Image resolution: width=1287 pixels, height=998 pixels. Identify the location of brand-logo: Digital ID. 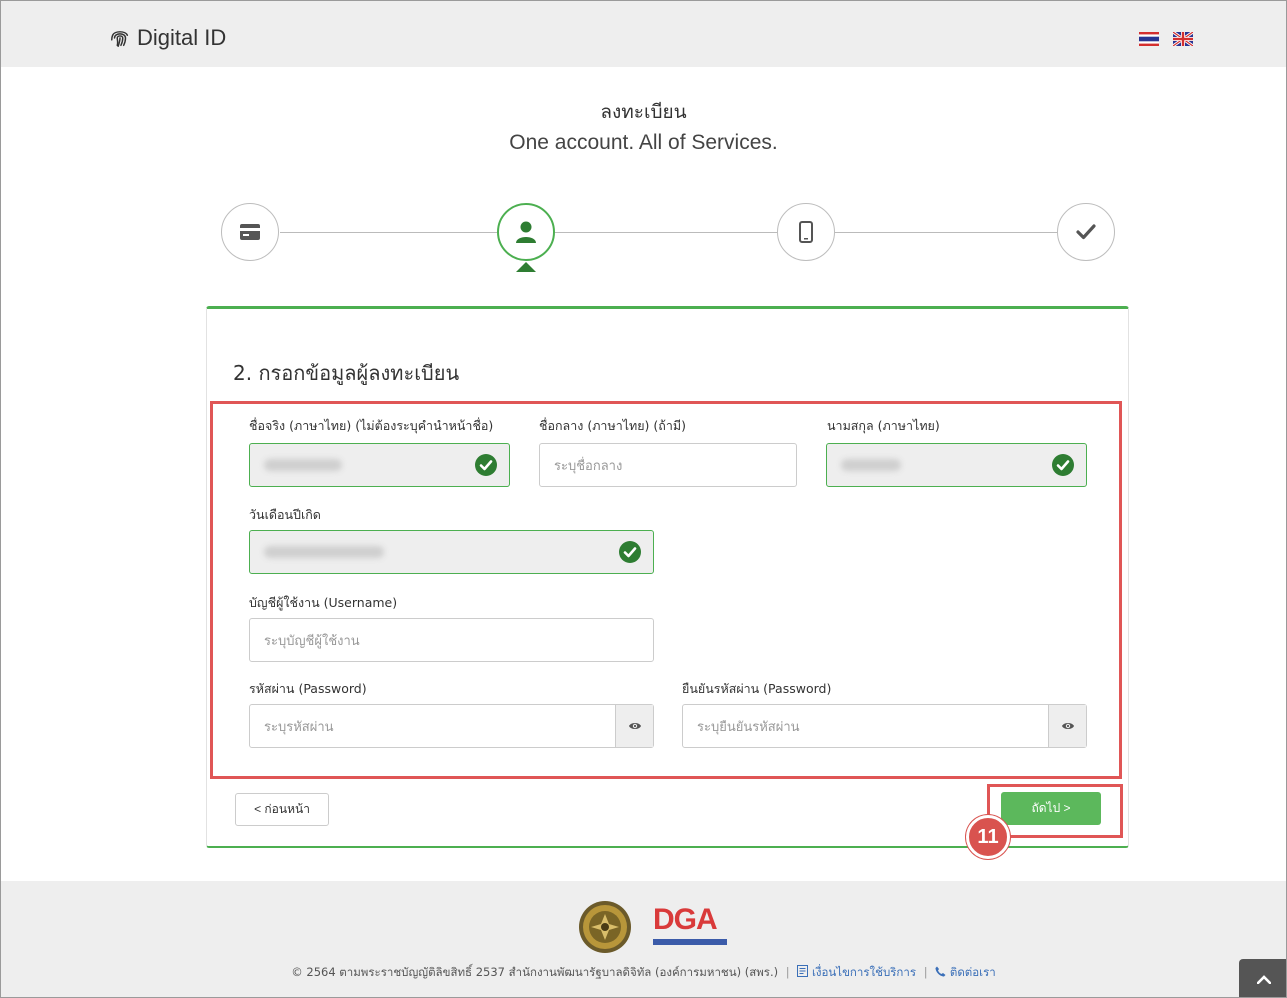
(167, 38).